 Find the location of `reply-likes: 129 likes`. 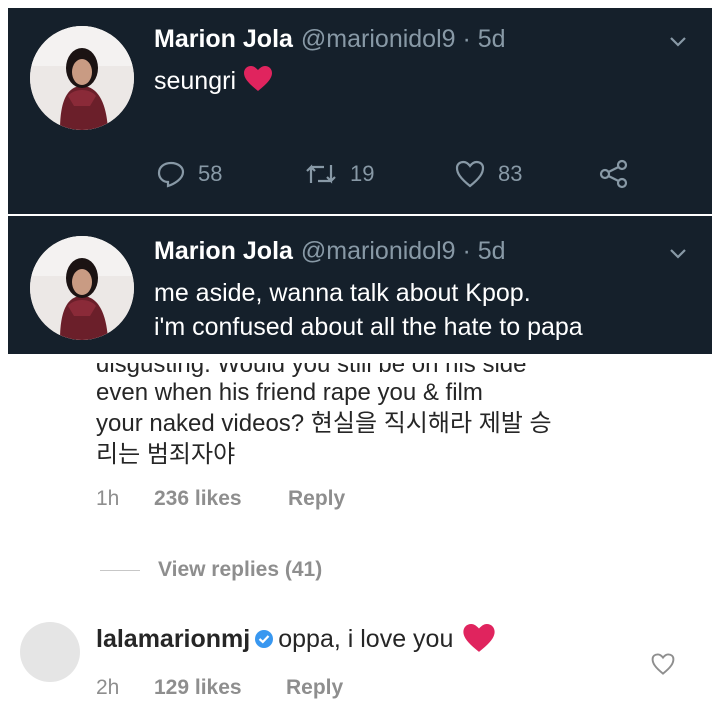

reply-likes: 129 likes is located at coordinates (198, 688).